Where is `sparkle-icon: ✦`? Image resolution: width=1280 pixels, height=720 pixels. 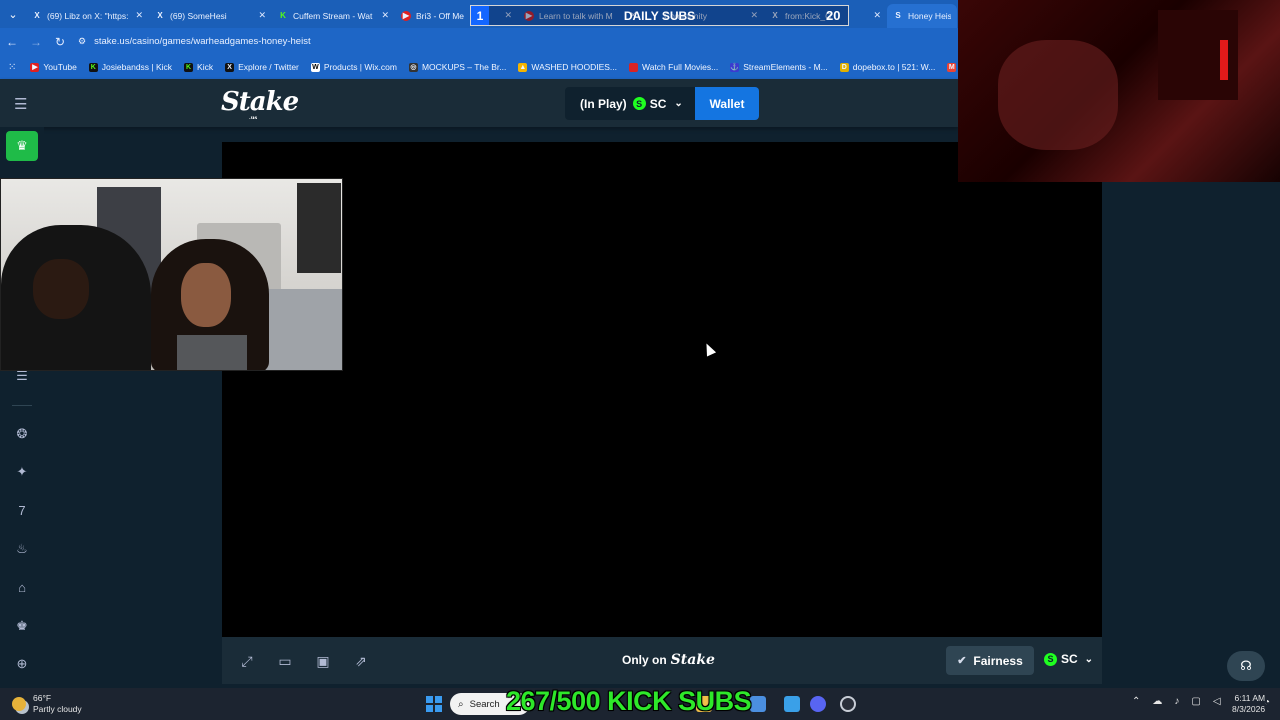 sparkle-icon: ✦ is located at coordinates (22, 471).